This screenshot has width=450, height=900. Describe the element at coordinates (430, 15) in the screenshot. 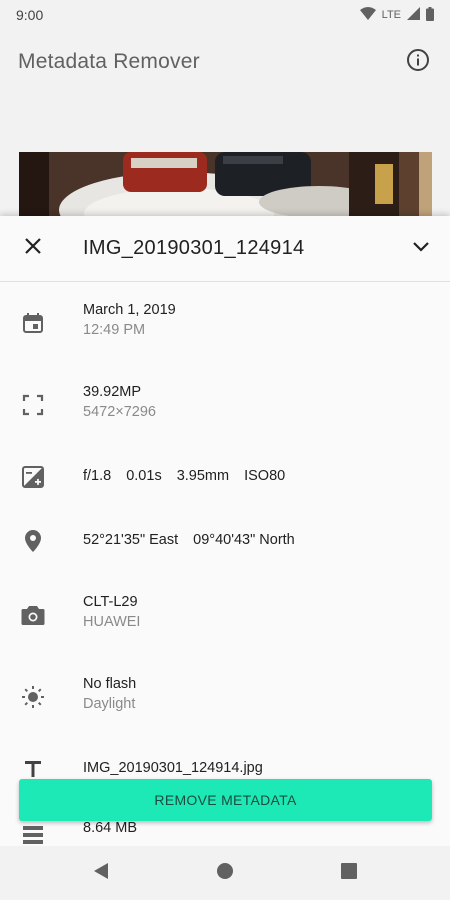

I see `battery-icon` at that location.